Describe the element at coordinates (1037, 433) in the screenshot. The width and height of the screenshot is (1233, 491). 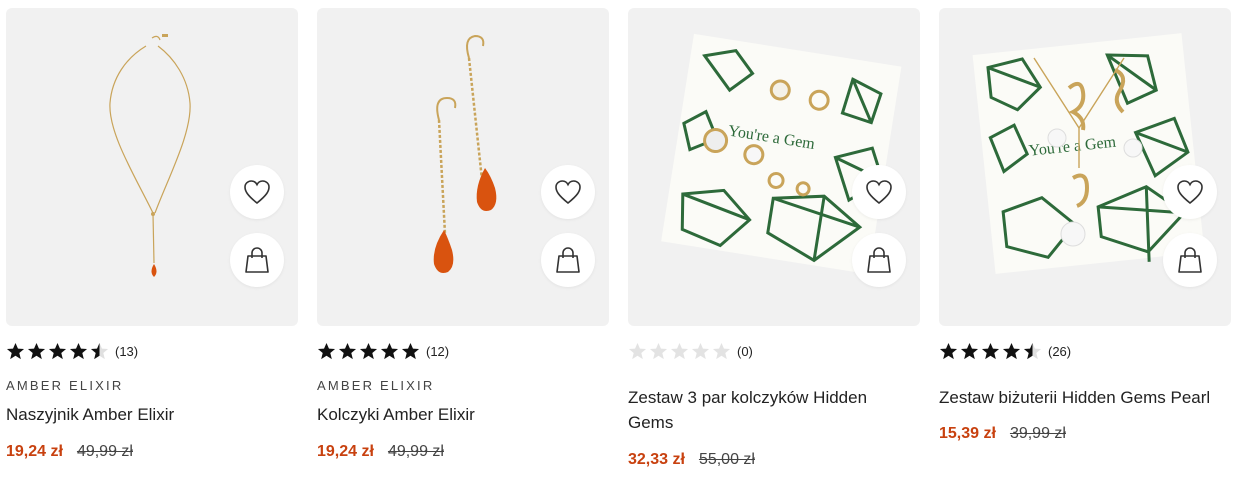
I see `original-price: 39,99 zł` at that location.